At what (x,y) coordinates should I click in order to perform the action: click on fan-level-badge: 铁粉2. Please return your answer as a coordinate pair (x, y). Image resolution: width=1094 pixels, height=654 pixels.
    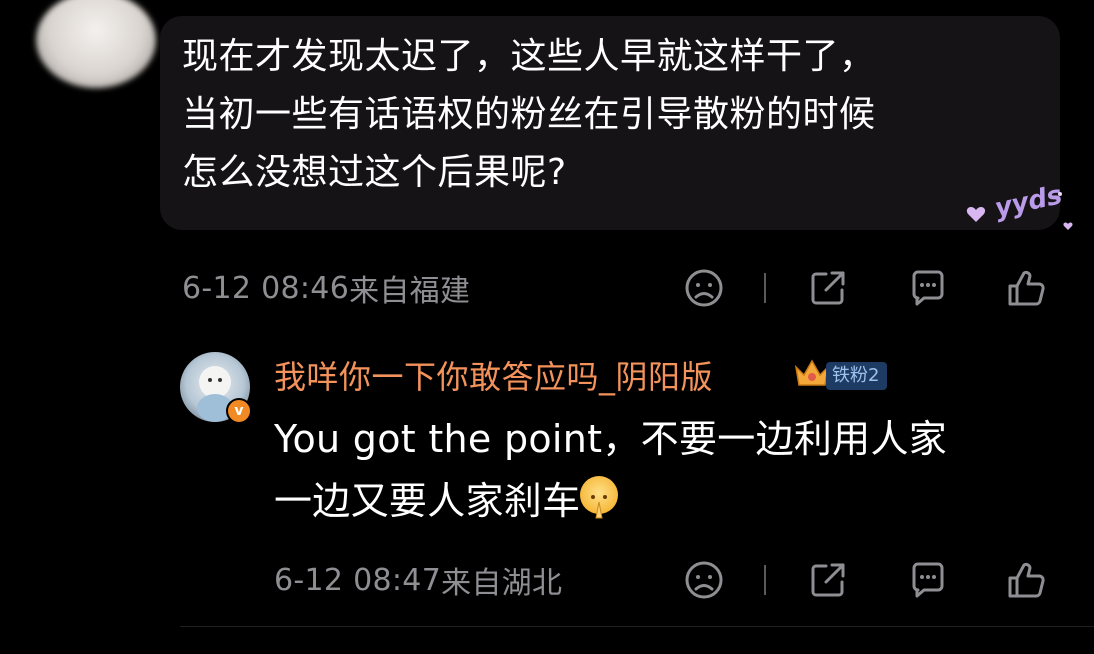
    Looking at the image, I should click on (857, 376).